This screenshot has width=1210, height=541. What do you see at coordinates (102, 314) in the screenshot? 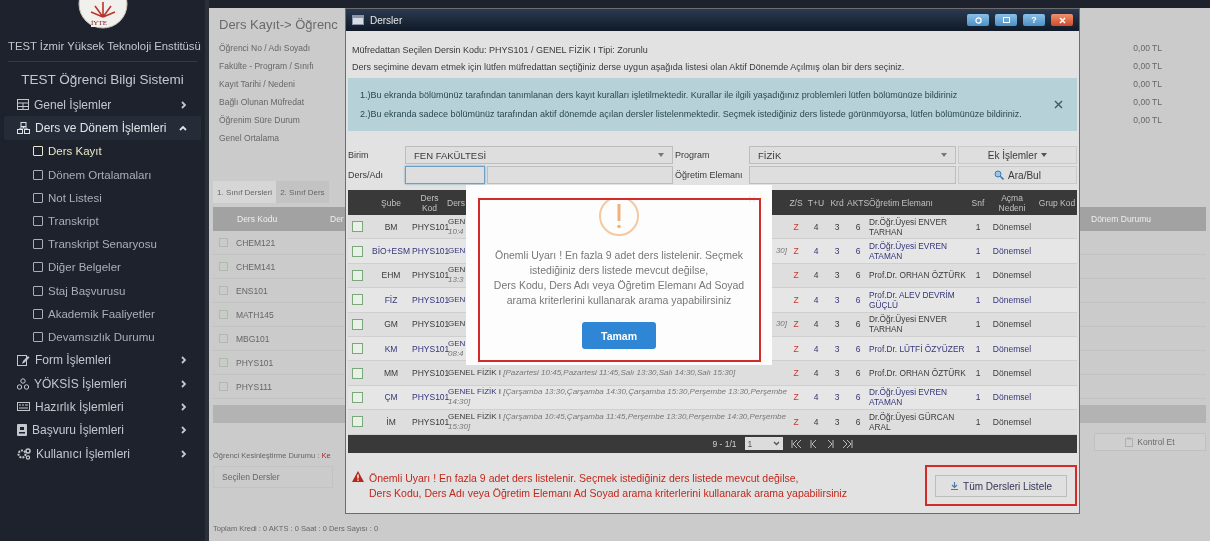
I see `submenu-item: Akademik Faaliyetler` at bounding box center [102, 314].